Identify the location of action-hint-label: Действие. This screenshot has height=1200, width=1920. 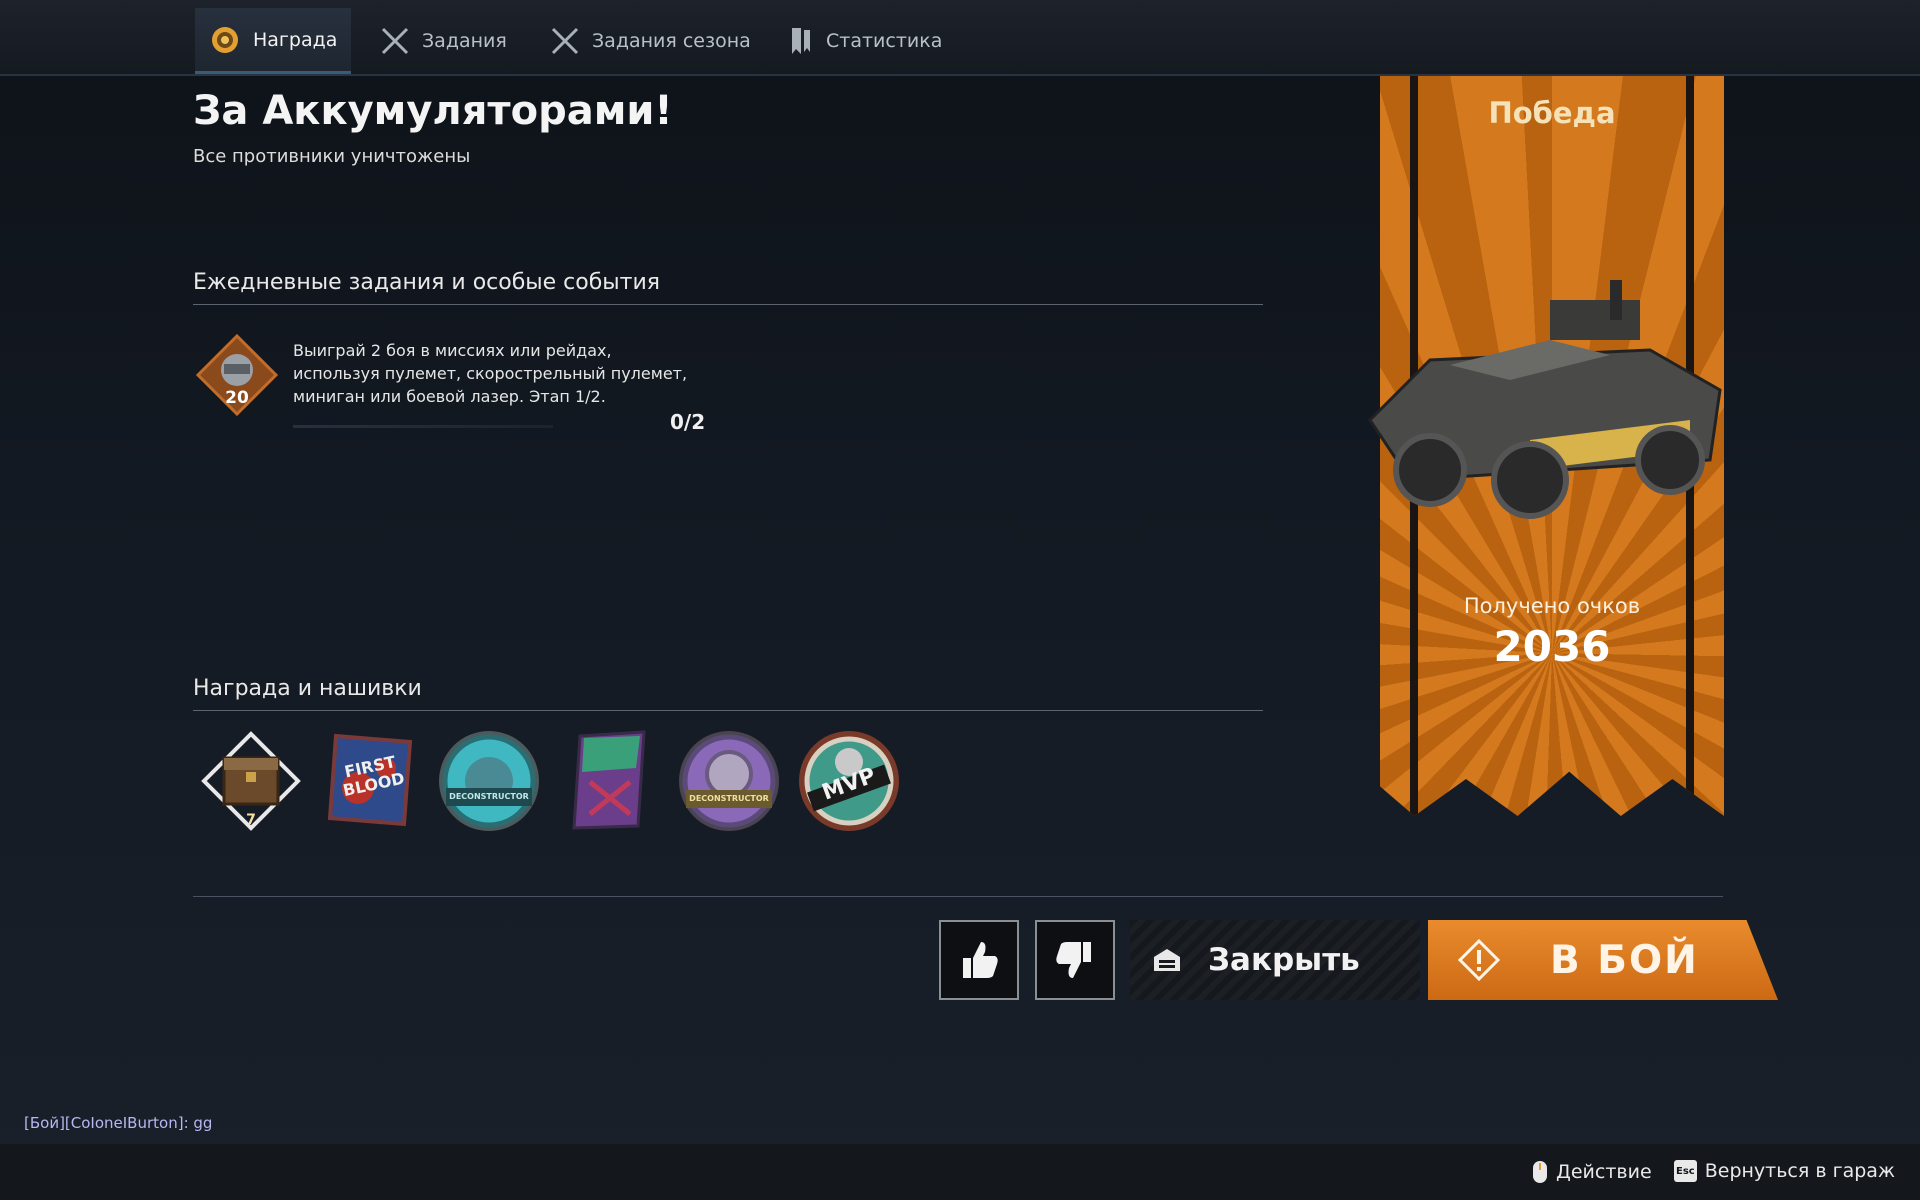
(1604, 1172).